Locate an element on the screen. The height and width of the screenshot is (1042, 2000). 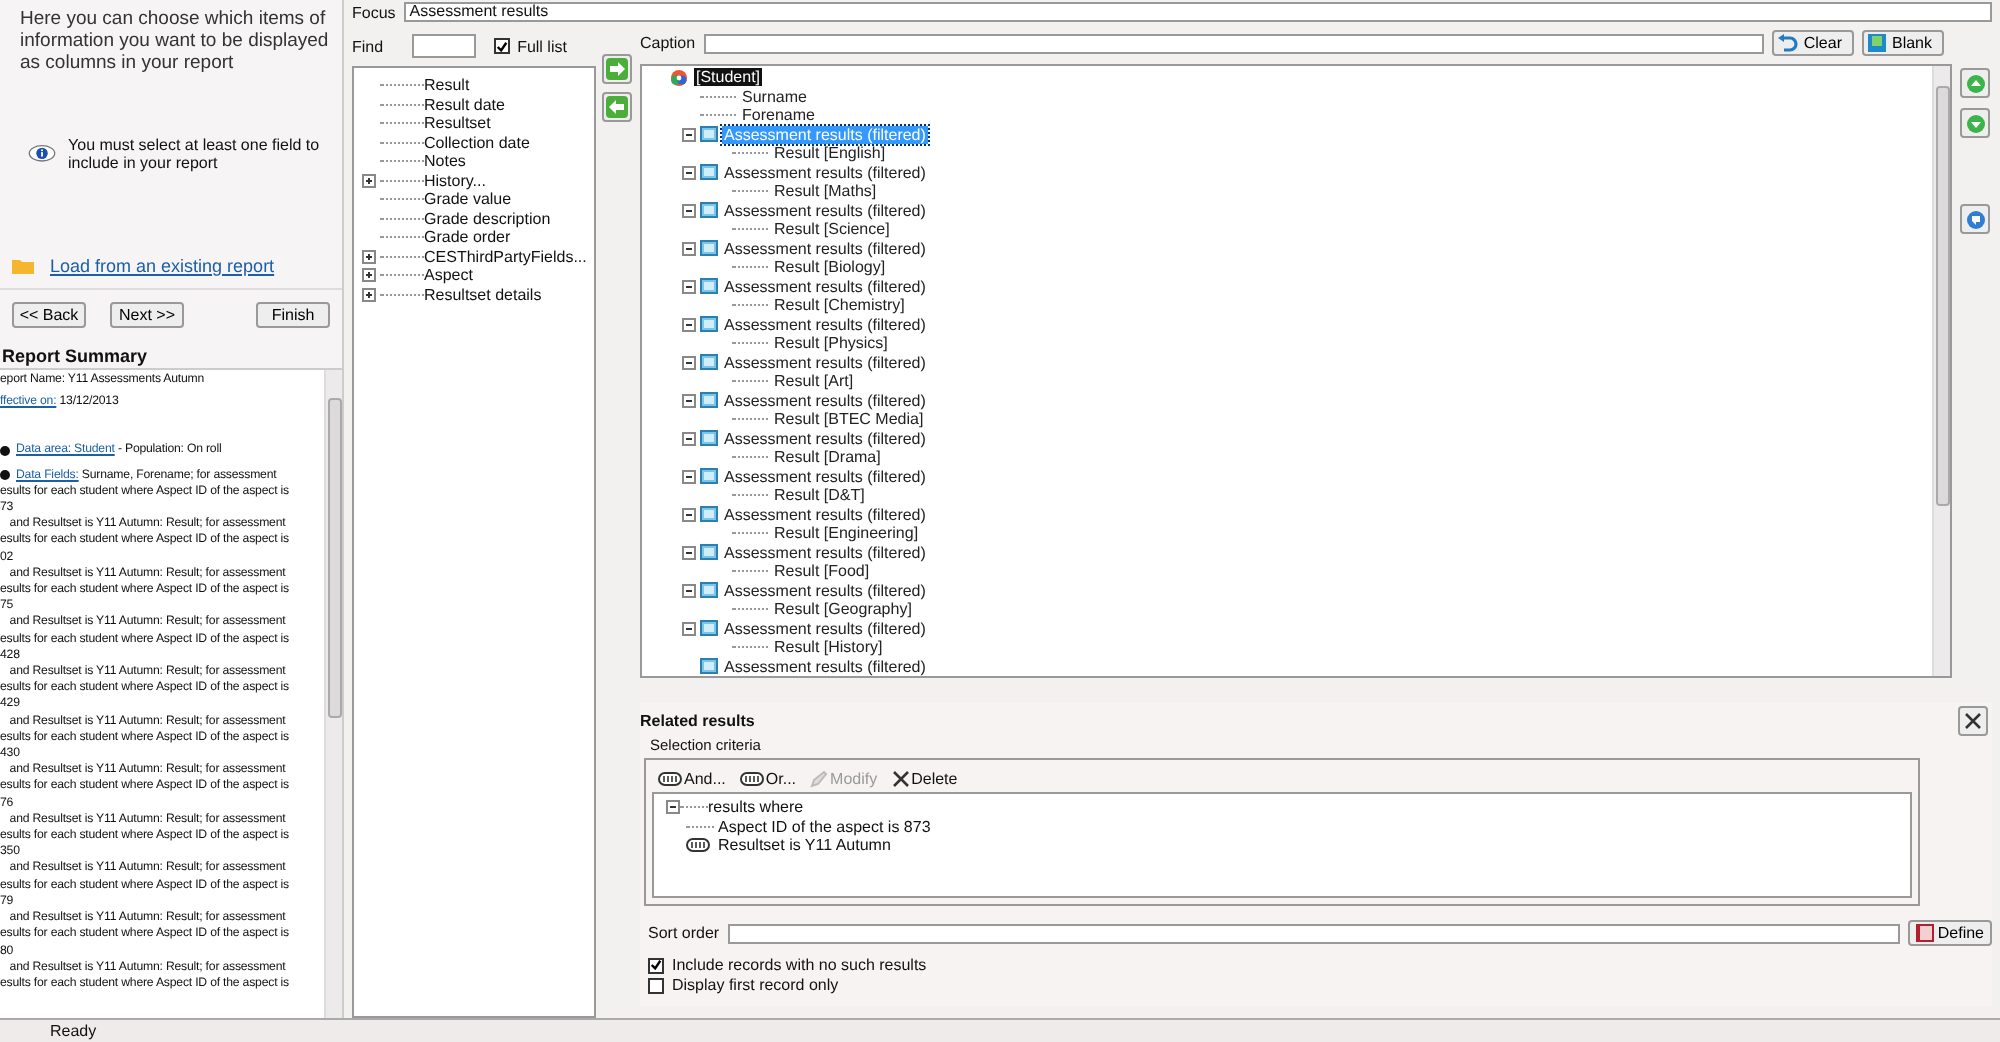
field-item: Grade value is located at coordinates (468, 199).